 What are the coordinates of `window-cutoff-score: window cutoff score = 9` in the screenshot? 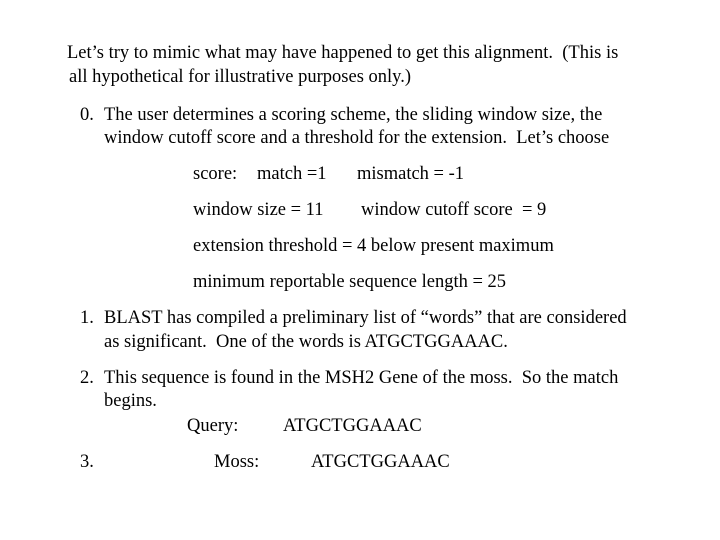 It's located at (454, 210).